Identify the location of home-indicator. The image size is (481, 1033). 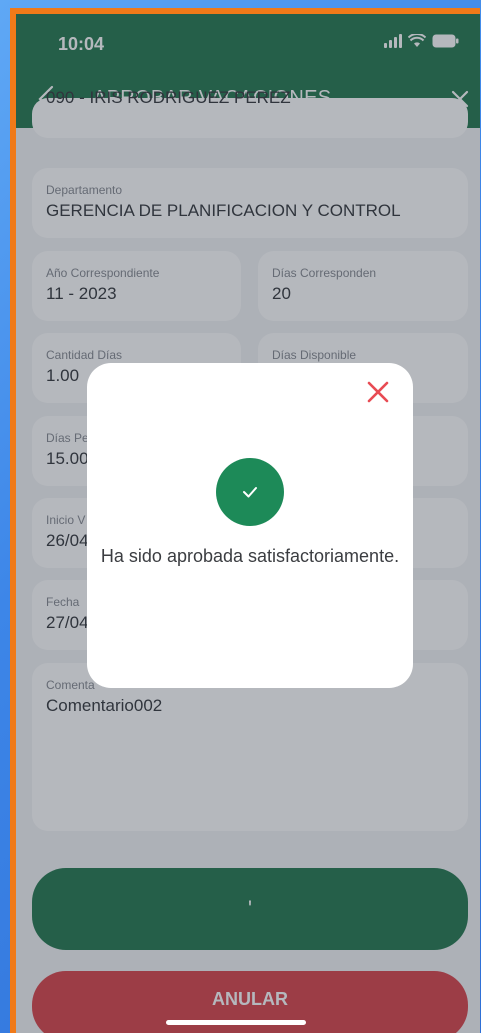
(236, 1022).